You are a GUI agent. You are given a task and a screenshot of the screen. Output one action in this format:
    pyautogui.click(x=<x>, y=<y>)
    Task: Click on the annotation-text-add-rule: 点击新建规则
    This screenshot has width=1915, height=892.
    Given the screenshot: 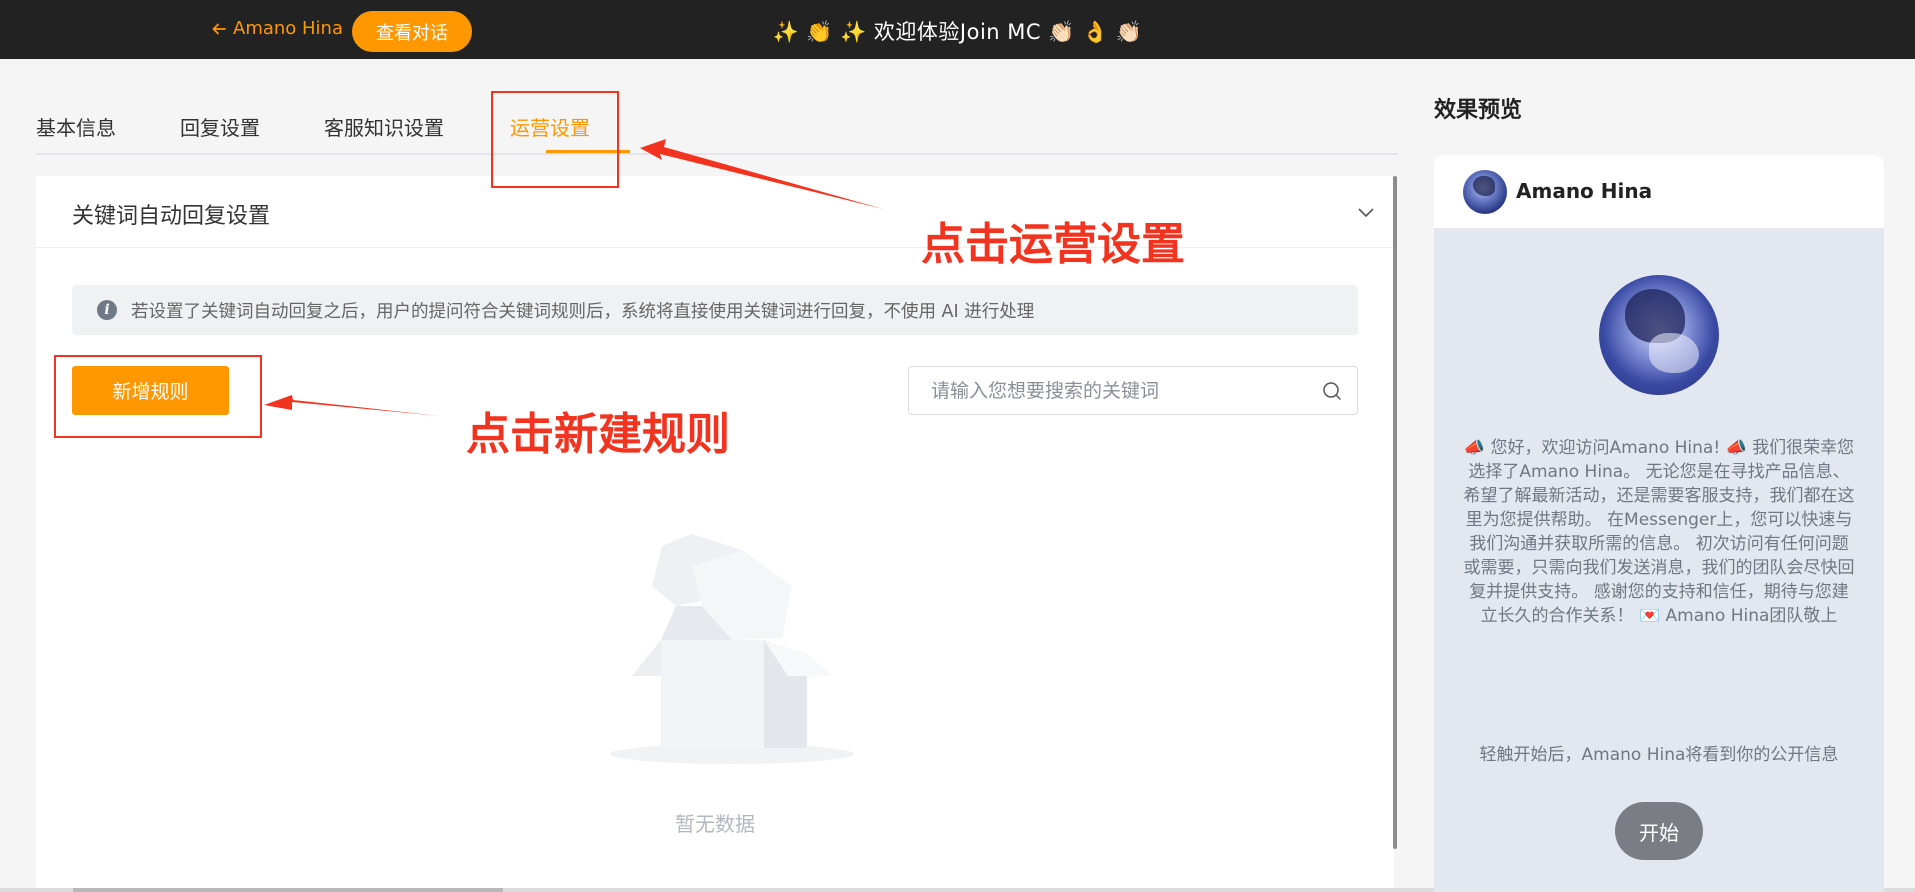 What is the action you would take?
    pyautogui.click(x=598, y=434)
    